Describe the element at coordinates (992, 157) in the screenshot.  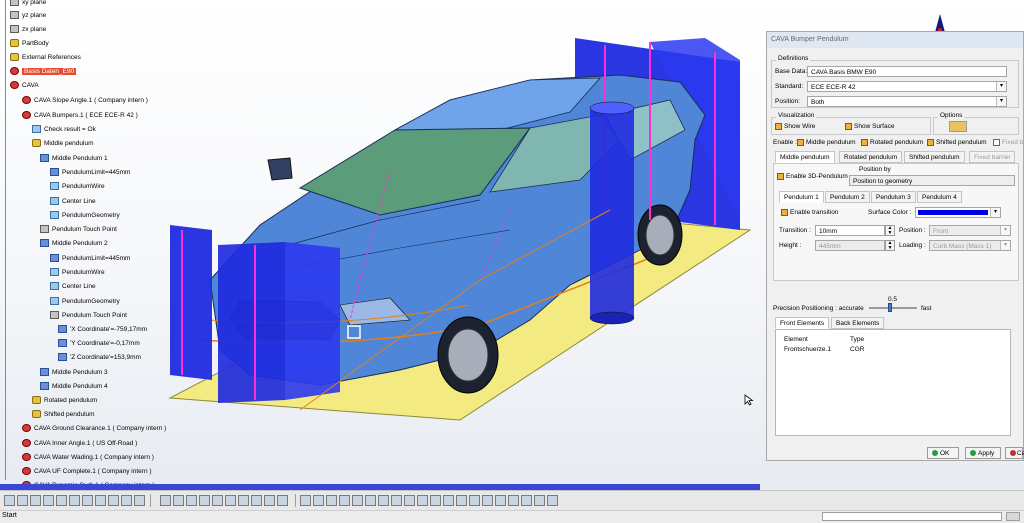
I see `tab-fixed-barrier: Fixed barrier` at that location.